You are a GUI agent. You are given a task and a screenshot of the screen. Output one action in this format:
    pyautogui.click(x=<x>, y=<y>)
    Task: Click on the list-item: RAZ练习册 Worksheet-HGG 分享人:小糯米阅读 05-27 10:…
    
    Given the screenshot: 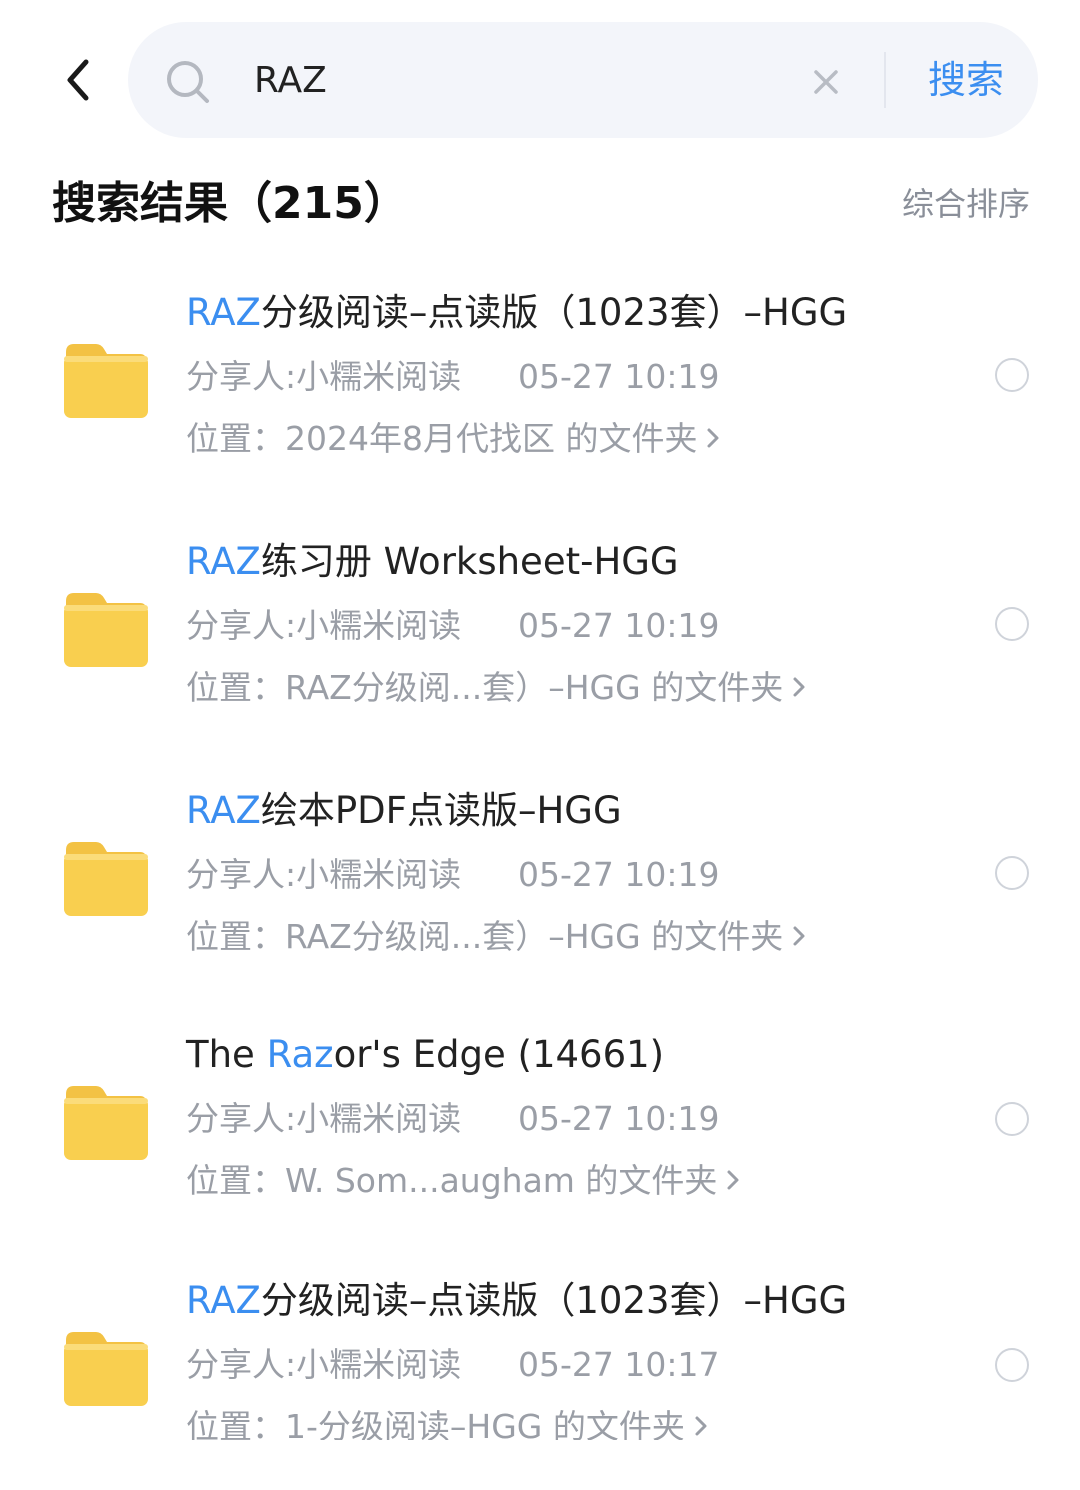 What is the action you would take?
    pyautogui.click(x=540, y=641)
    